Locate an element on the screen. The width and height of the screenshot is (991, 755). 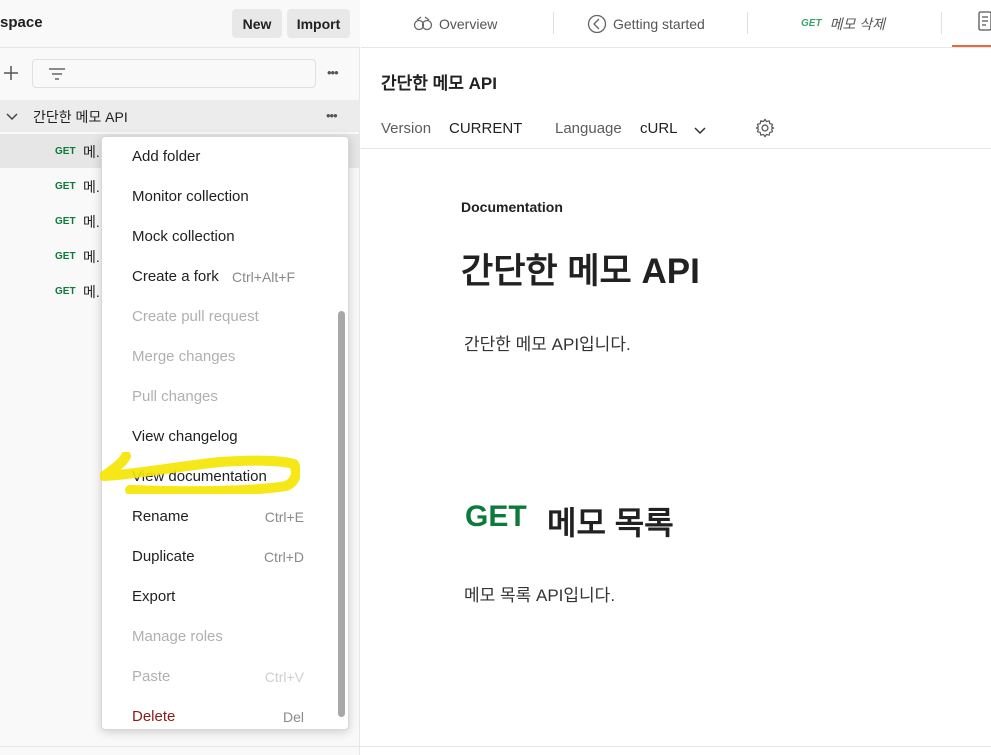
menu-item-create-fork: Create a fork Ctrl+Alt+F is located at coordinates (219, 277).